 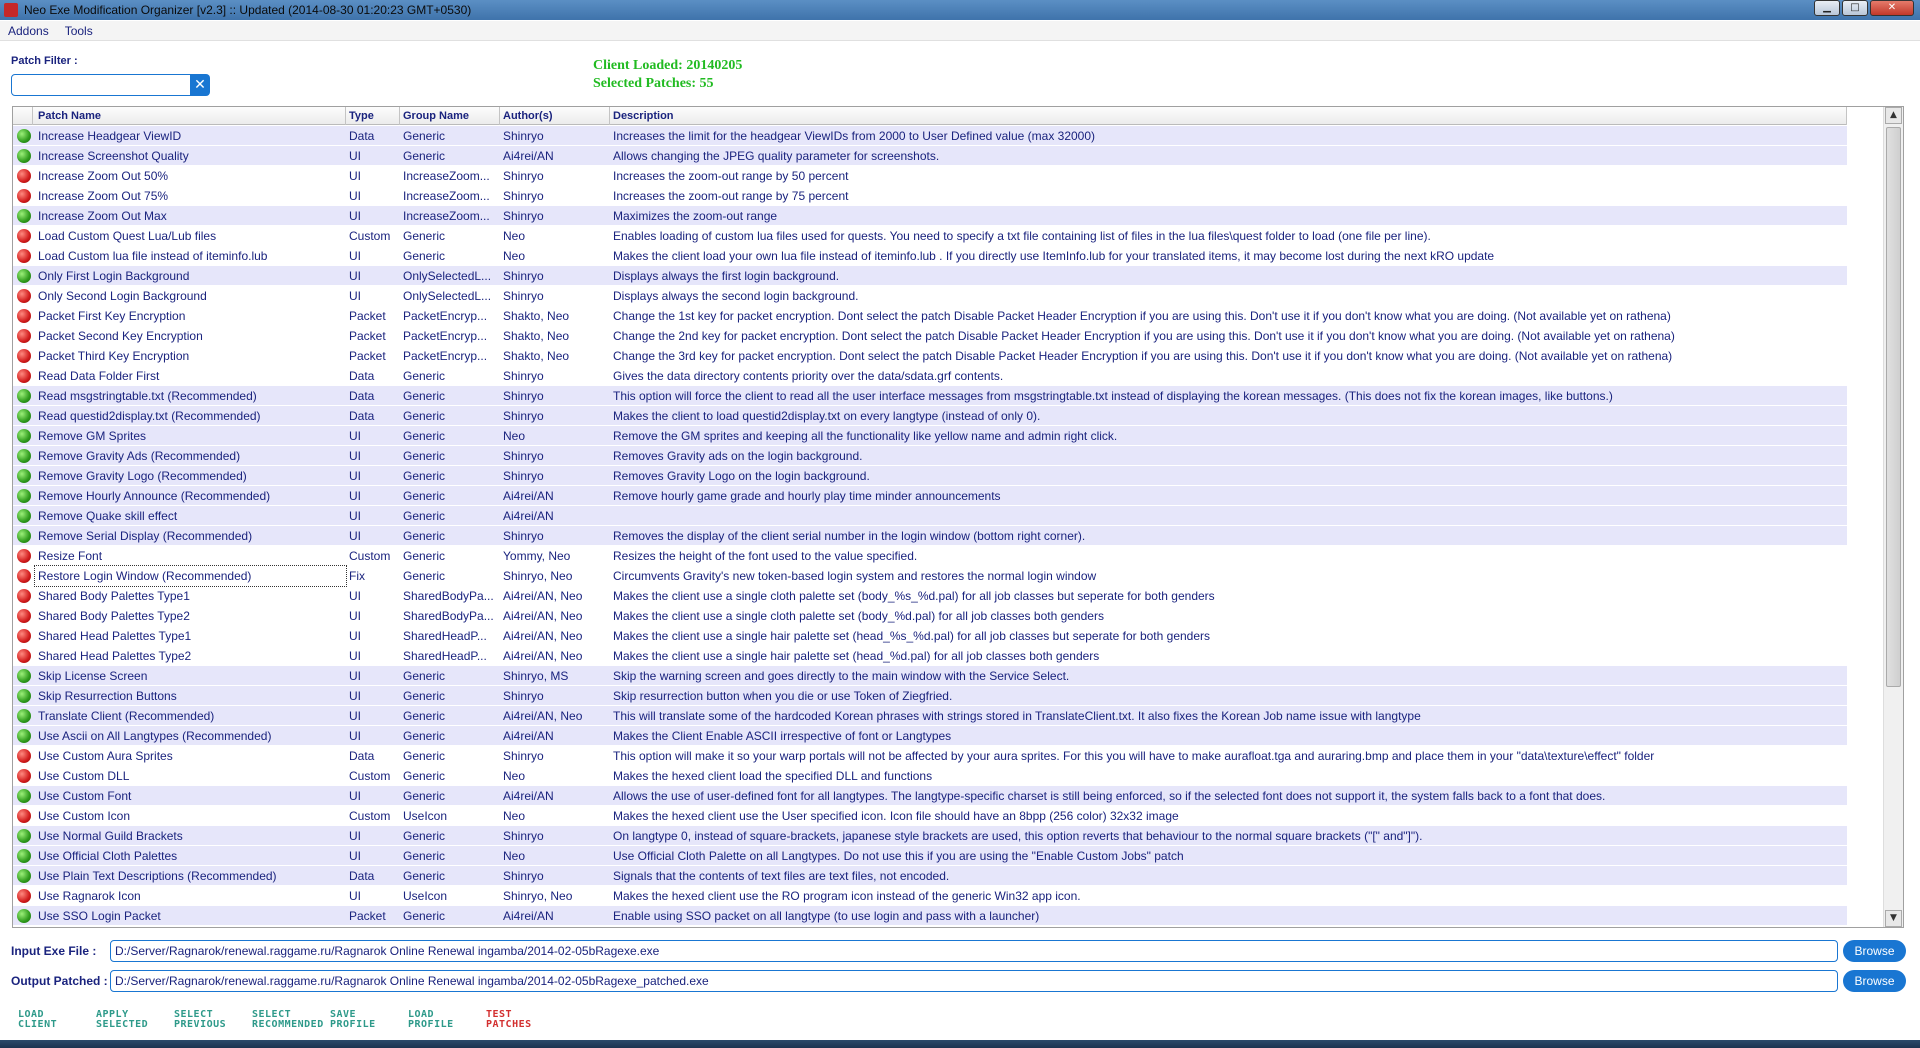 I want to click on scroll-thumb, so click(x=1893, y=407).